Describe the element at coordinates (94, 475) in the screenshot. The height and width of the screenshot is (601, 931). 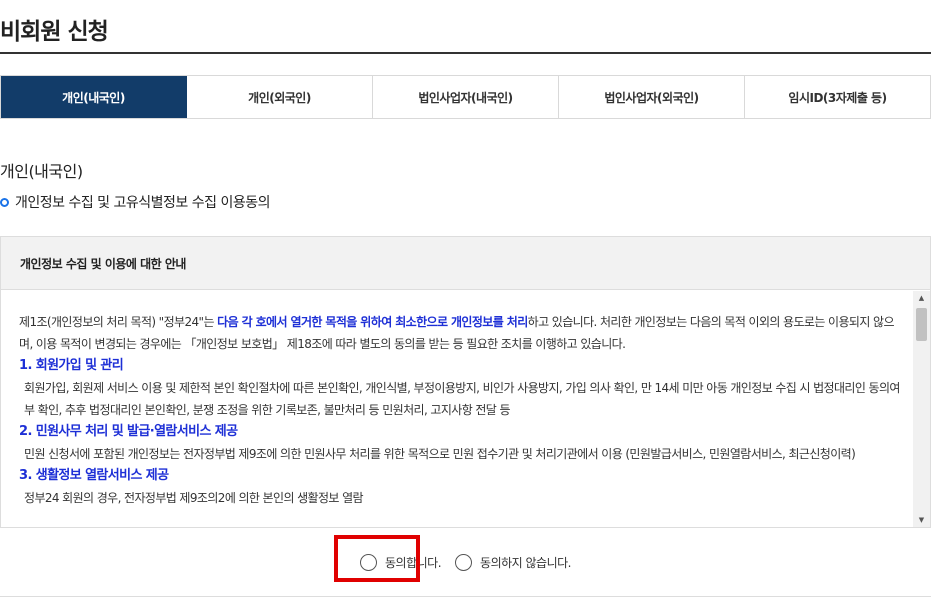
I see `guide-item-heading: 3. 생활정보 열람서비스 제공` at that location.